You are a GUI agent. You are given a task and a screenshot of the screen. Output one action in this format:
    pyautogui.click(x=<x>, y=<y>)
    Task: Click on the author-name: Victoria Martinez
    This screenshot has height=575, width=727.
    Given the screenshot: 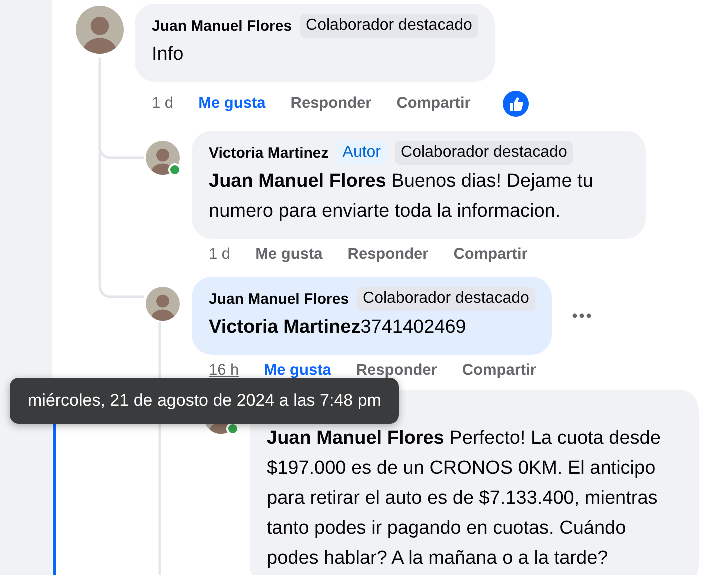 What is the action you would take?
    pyautogui.click(x=269, y=153)
    